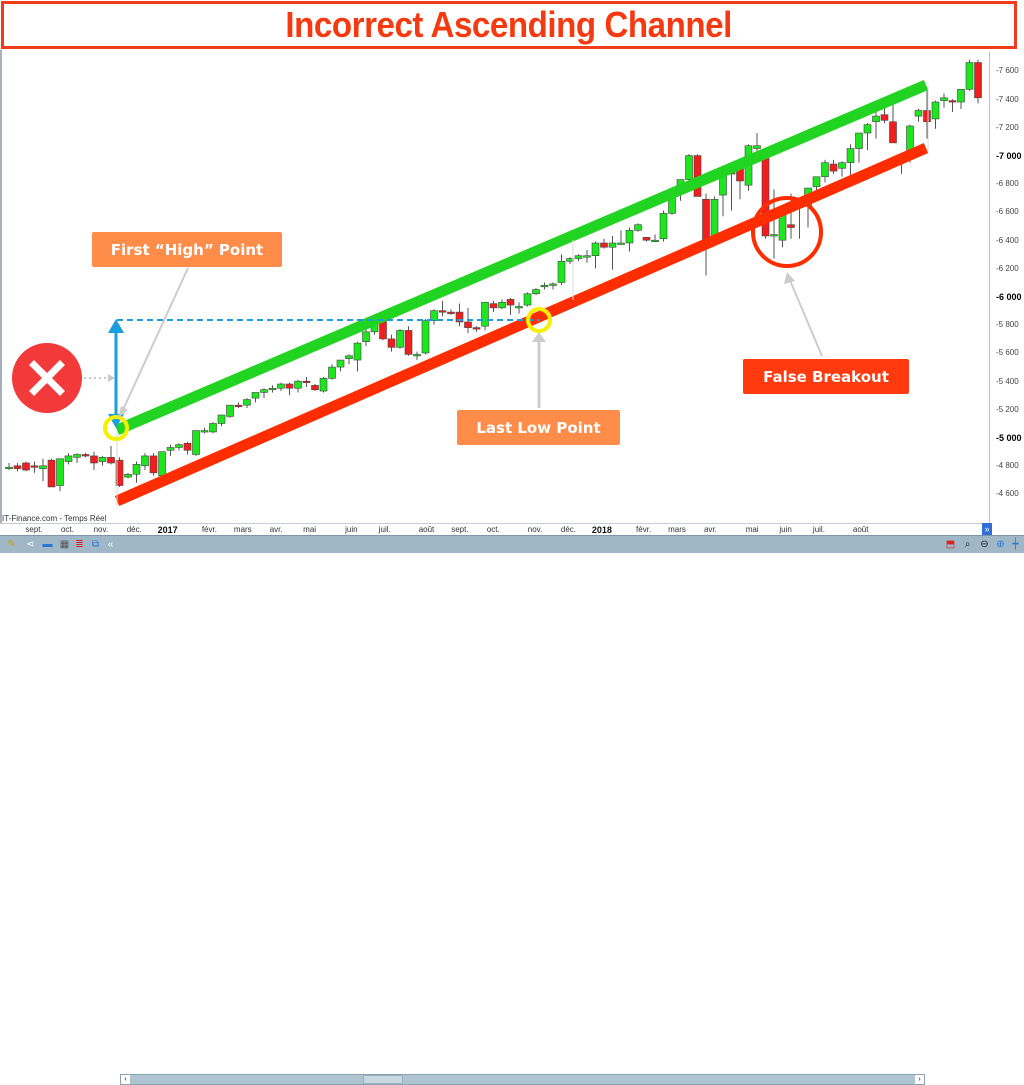 Image resolution: width=1024 pixels, height=1085 pixels. Describe the element at coordinates (1007, 71) in the screenshot. I see `y-tick-label: -7 600` at that location.